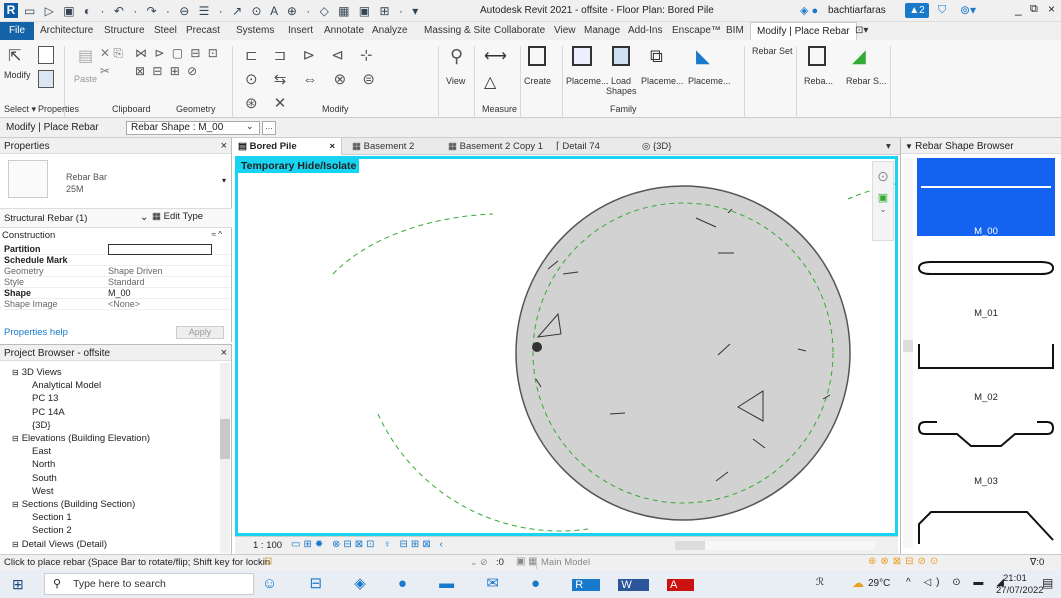 The width and height of the screenshot is (1061, 598). I want to click on browser-item: South, so click(44, 478).